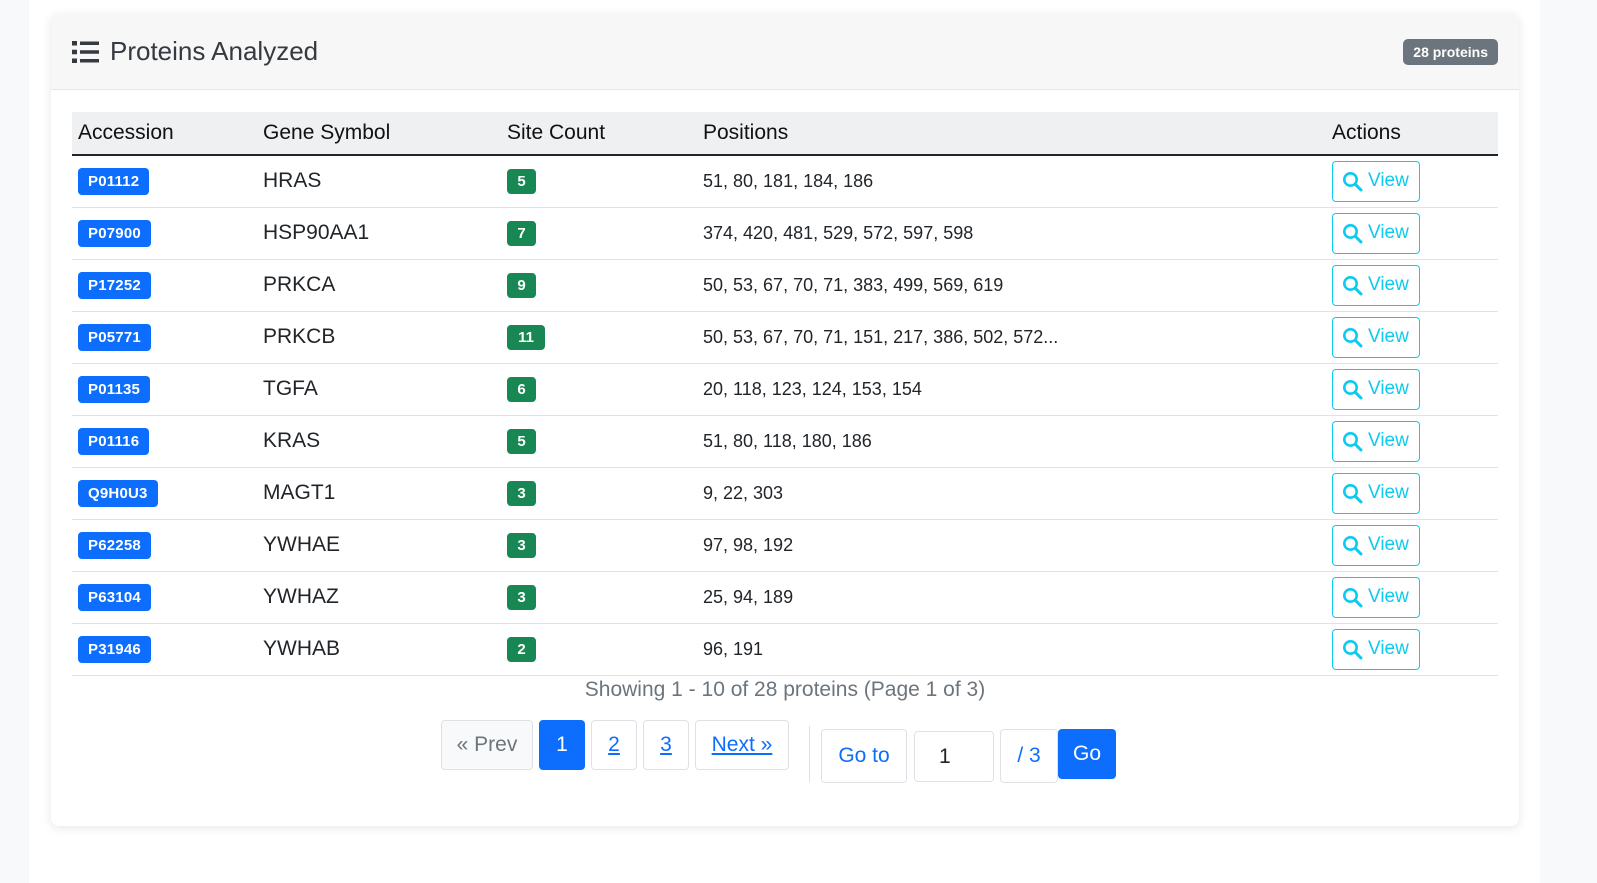  What do you see at coordinates (853, 284) in the screenshot?
I see `positions-text: 50, 53, 67, 70, 71, 383, 499, 569, 619` at bounding box center [853, 284].